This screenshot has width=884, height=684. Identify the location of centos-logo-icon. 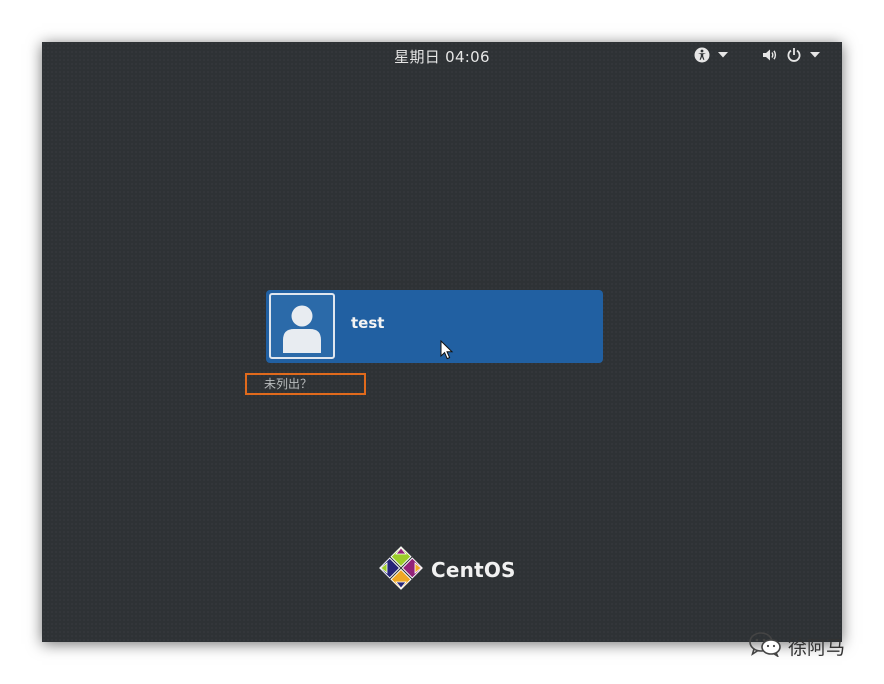
(401, 570).